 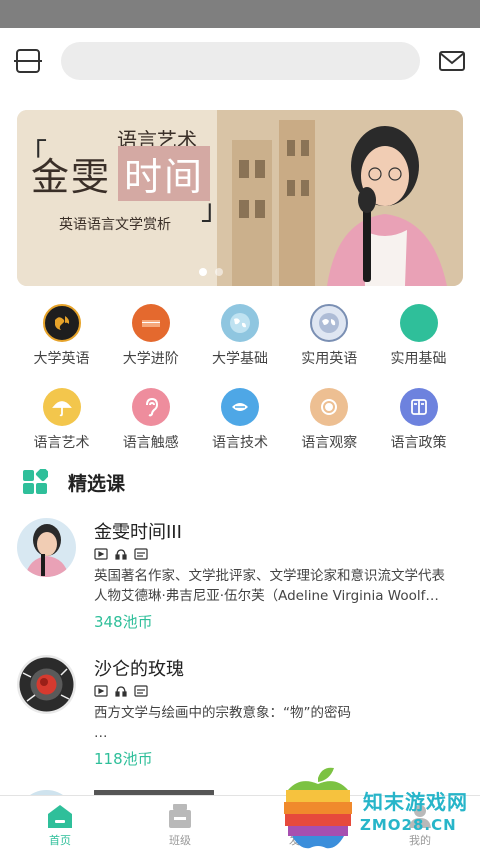 I want to click on category-label: 大学进阶, so click(x=150, y=359).